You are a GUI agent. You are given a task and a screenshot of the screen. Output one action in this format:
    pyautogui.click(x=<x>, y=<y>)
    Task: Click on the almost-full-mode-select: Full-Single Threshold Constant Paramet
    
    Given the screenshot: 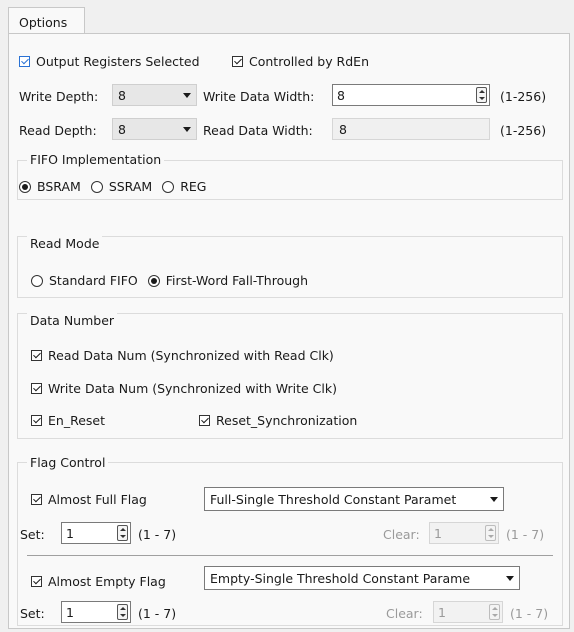 What is the action you would take?
    pyautogui.click(x=354, y=499)
    